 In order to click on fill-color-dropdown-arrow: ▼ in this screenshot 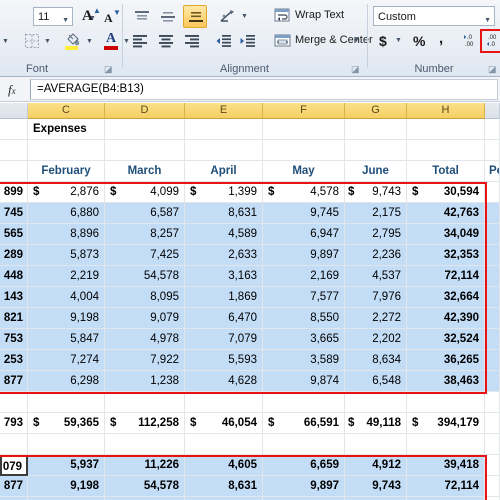, I will do `click(90, 41)`.